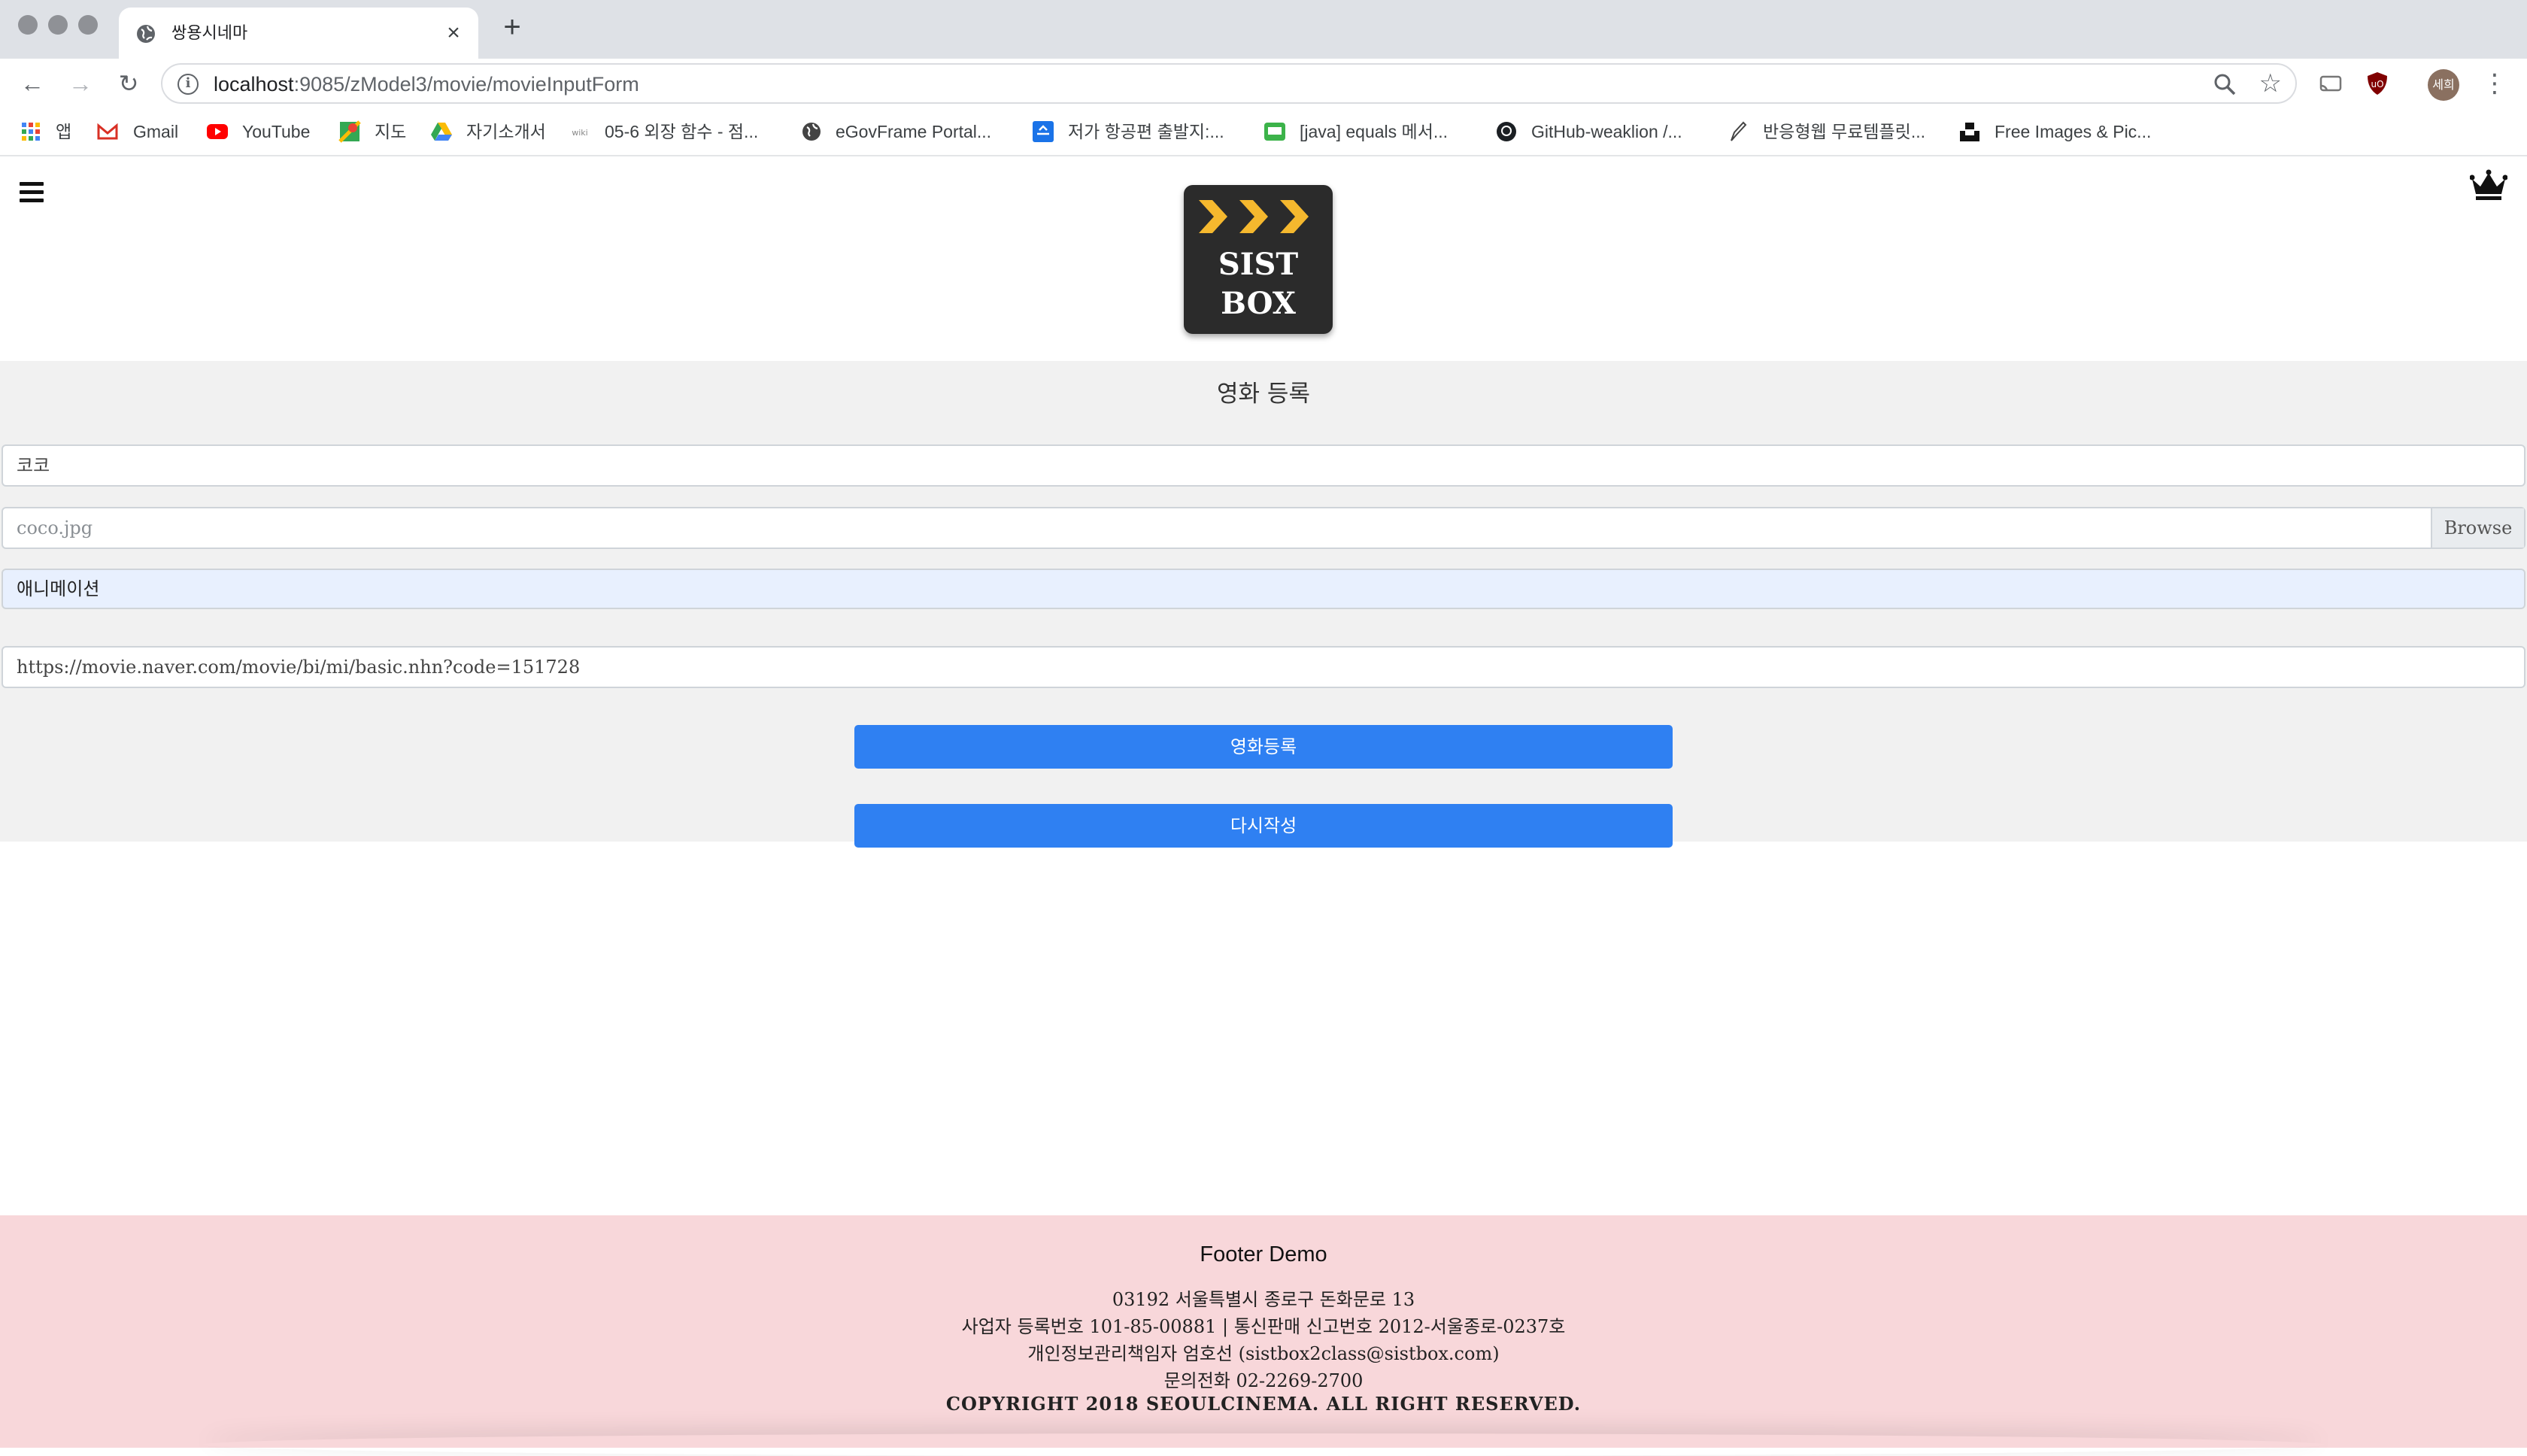 Image resolution: width=2527 pixels, height=1456 pixels. I want to click on apps-grid-icon, so click(31, 132).